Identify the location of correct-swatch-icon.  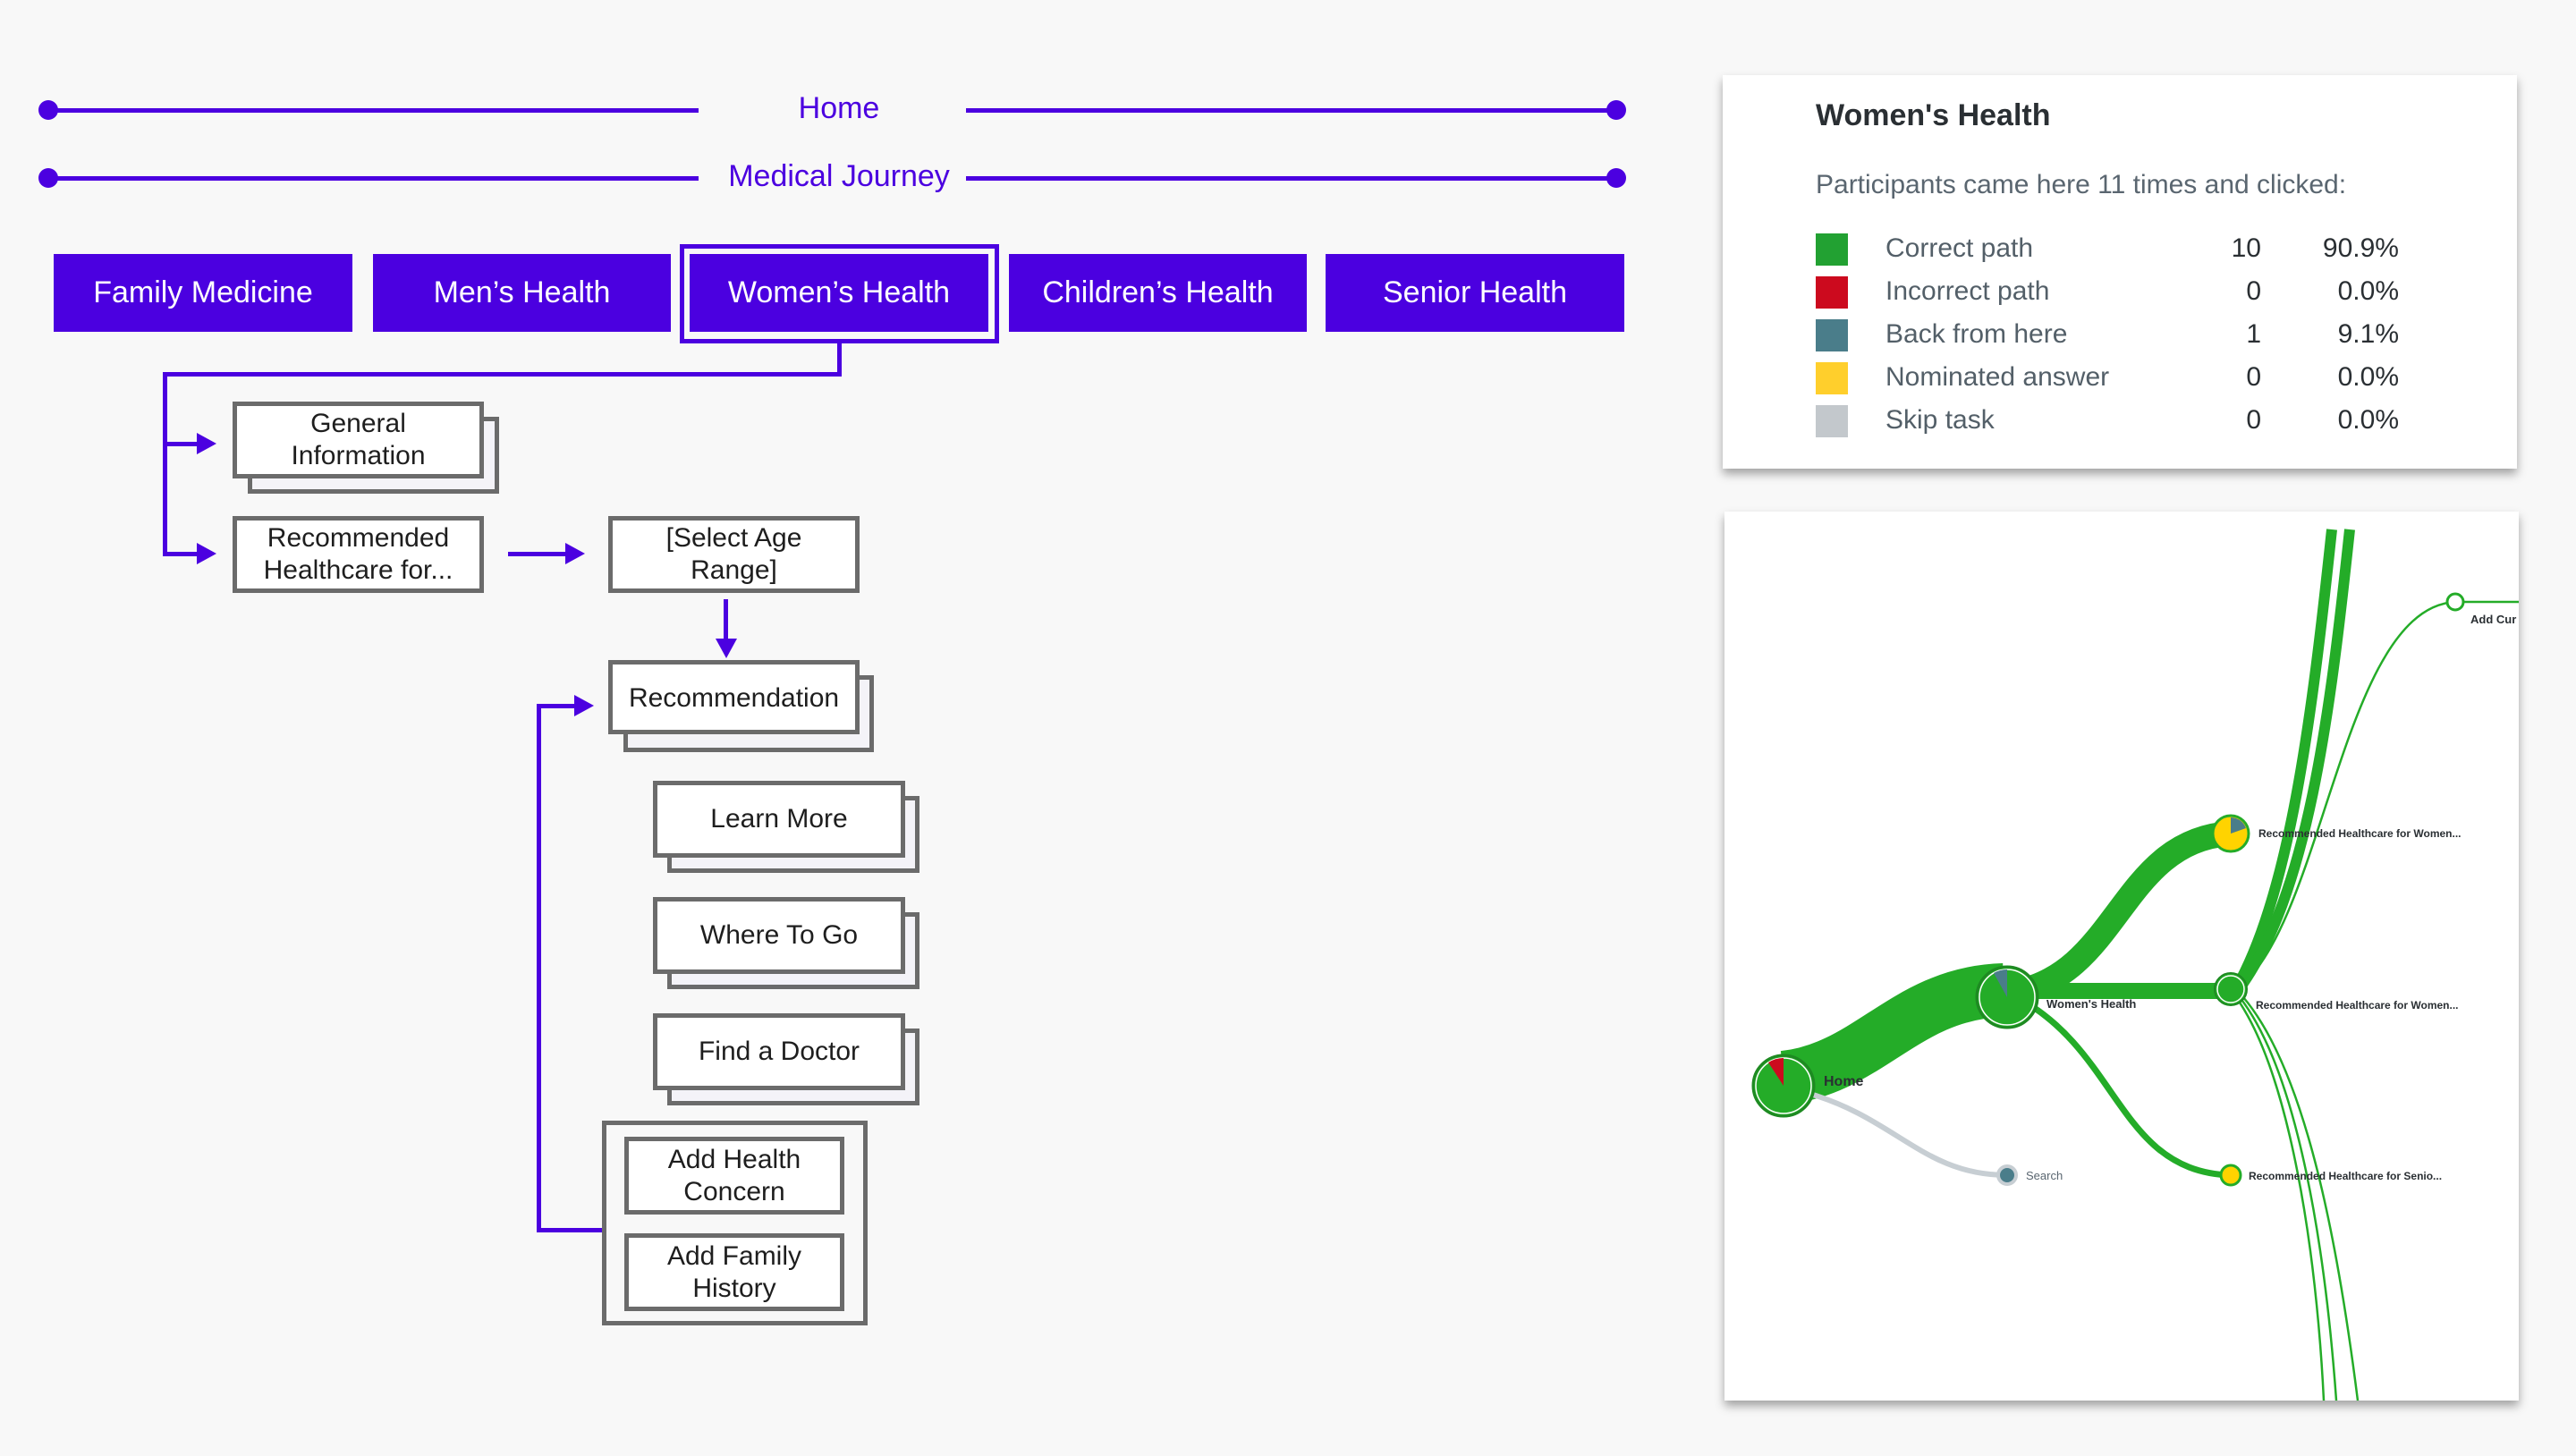
(1832, 249).